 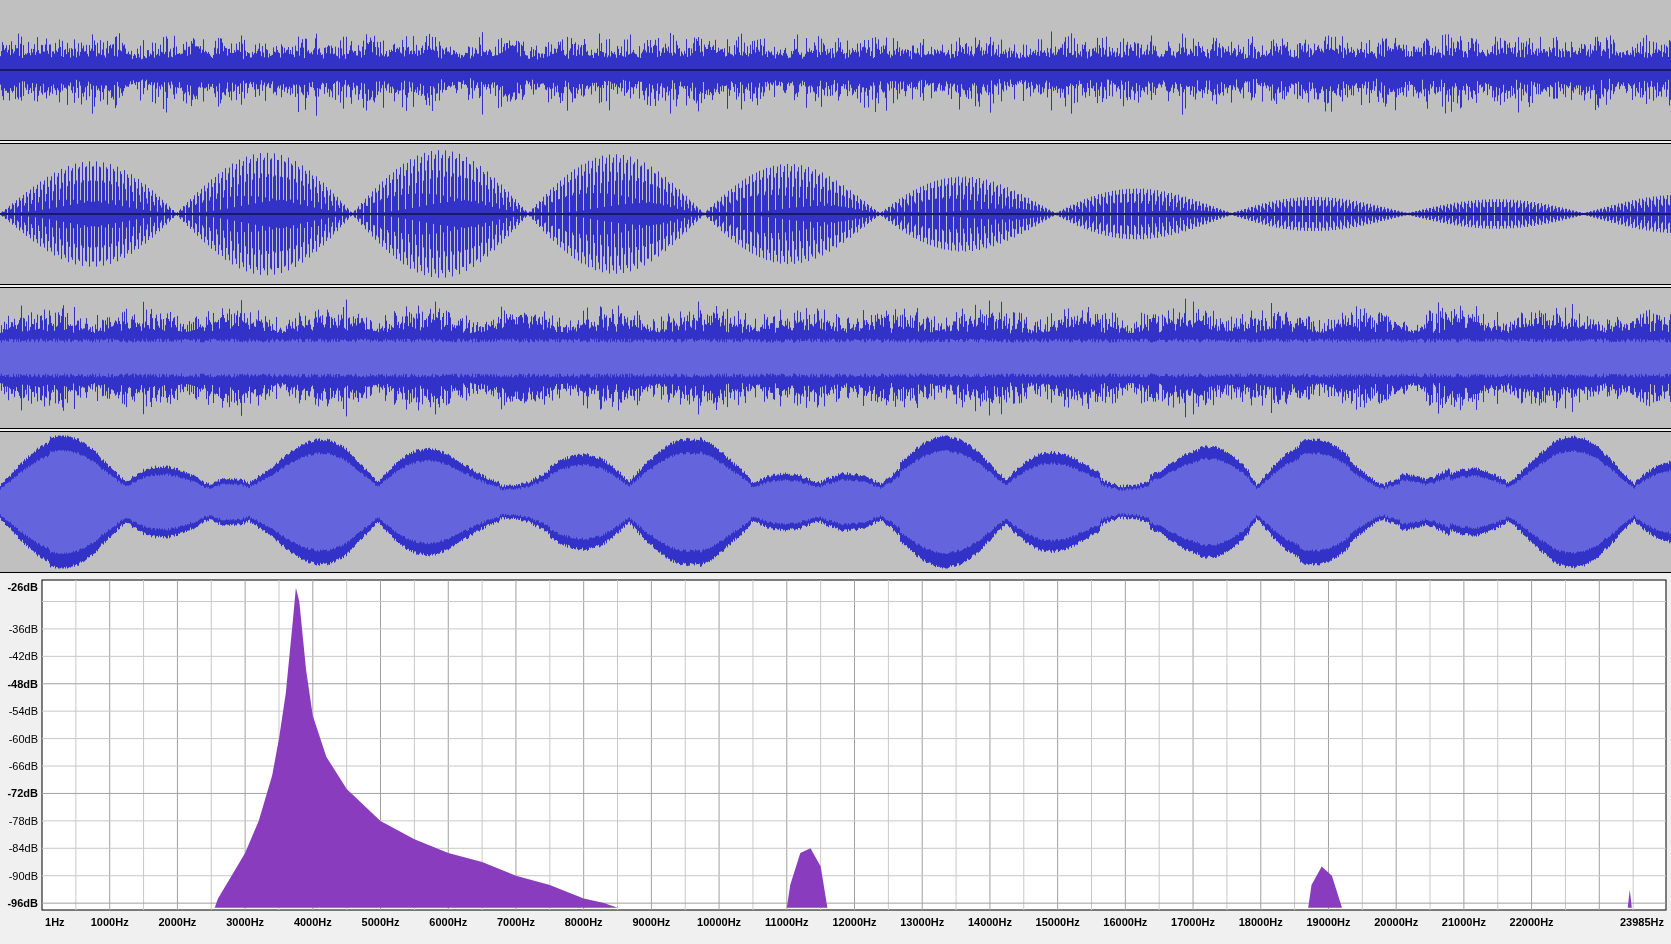 I want to click on y-axis-label: -90dB, so click(x=23, y=875).